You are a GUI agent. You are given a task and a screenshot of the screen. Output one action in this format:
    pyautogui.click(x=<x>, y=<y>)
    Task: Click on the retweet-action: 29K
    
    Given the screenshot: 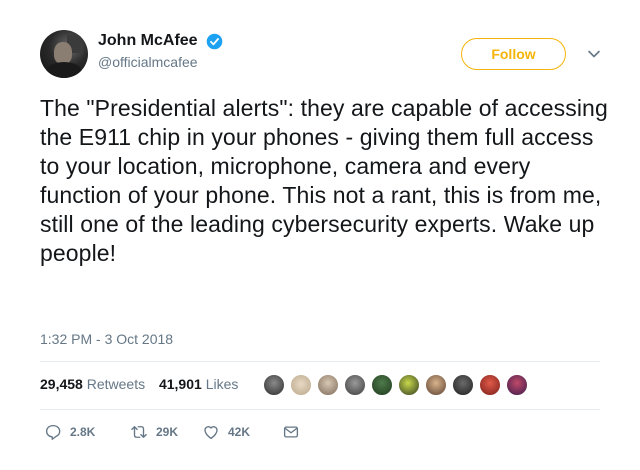 What is the action you would take?
    pyautogui.click(x=154, y=432)
    